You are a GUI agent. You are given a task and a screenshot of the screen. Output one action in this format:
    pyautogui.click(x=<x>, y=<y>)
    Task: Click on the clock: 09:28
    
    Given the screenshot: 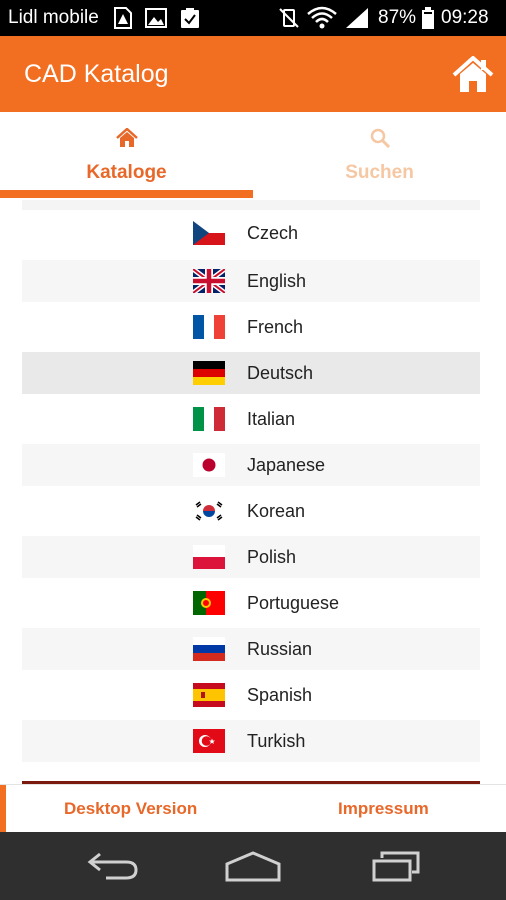 What is the action you would take?
    pyautogui.click(x=465, y=17)
    